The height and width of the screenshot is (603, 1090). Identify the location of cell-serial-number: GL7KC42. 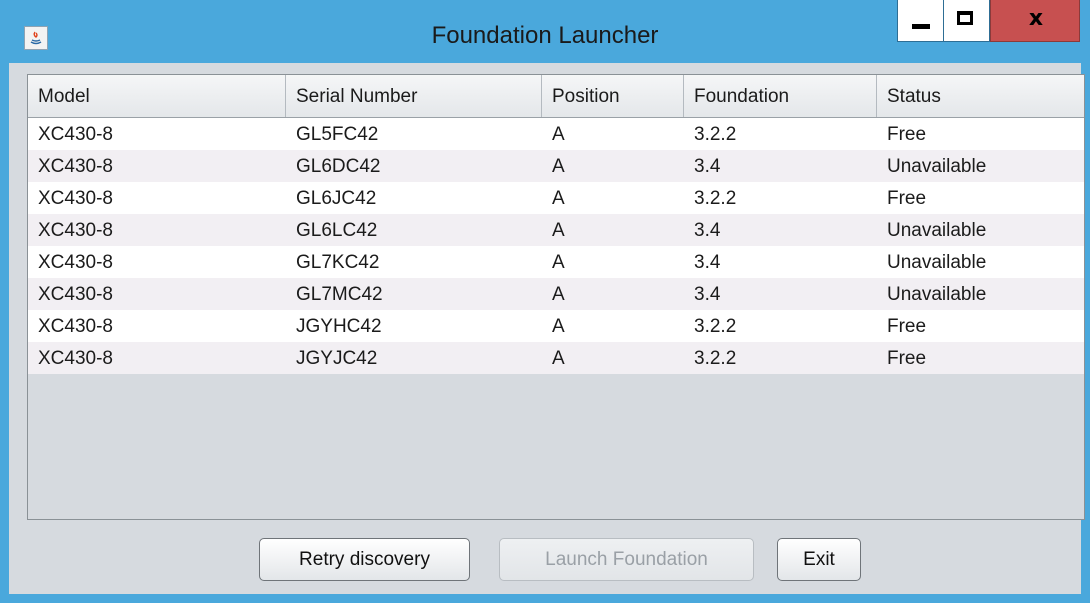
(338, 262).